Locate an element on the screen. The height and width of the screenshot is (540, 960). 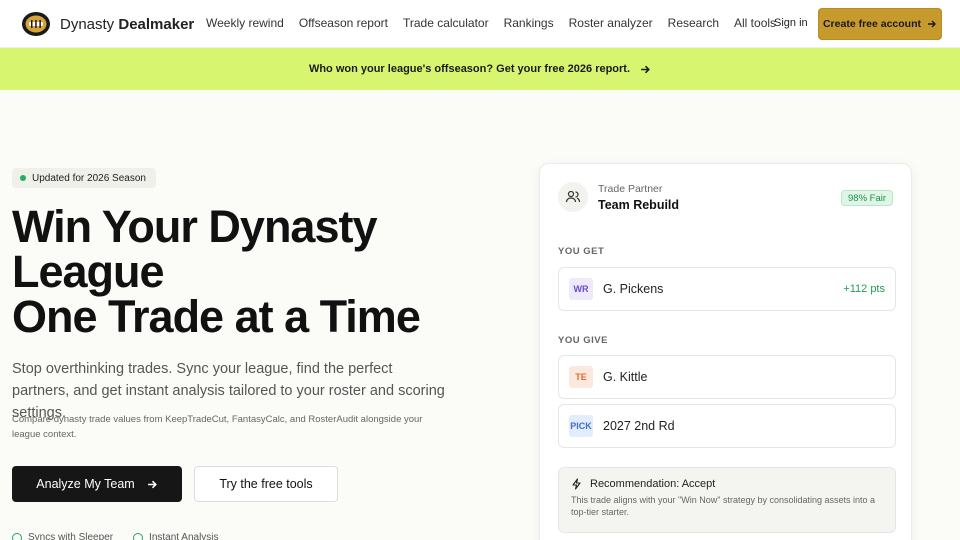
you-give-row: PICK 2027 2nd Rd is located at coordinates (727, 426).